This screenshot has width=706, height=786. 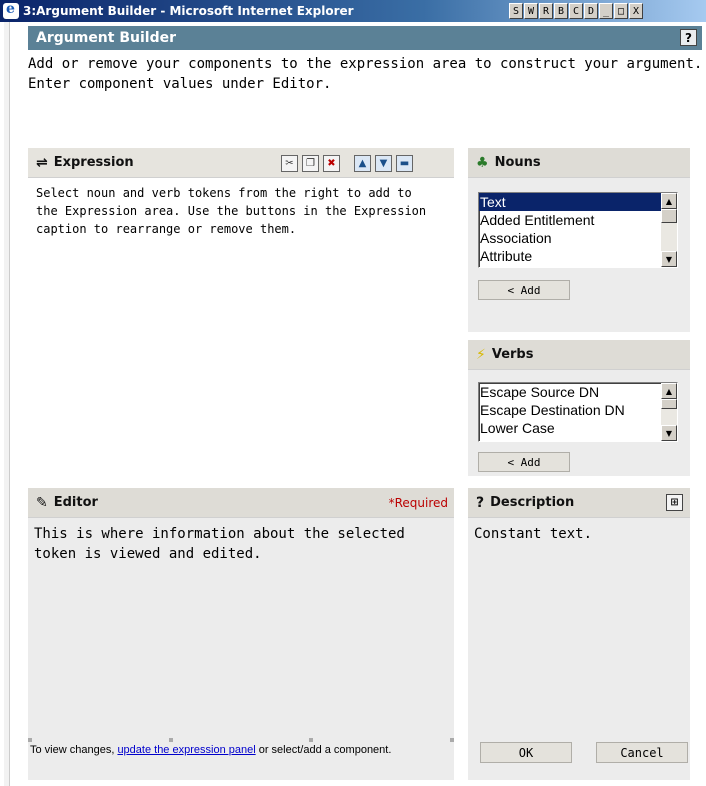 I want to click on internet-explorer-icon, so click(x=11, y=10).